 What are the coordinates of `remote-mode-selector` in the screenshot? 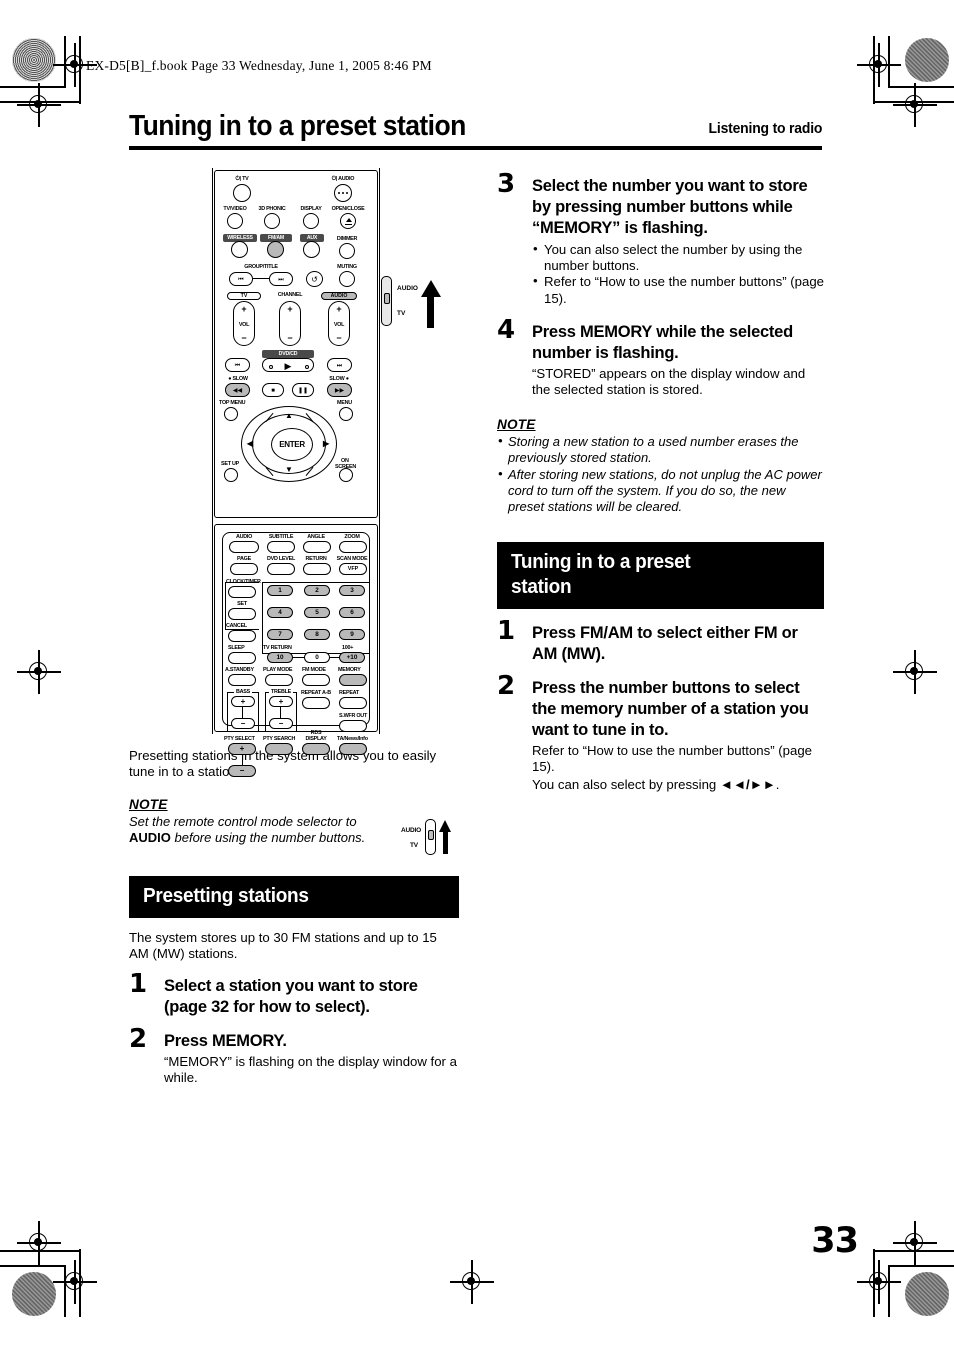 It's located at (388, 302).